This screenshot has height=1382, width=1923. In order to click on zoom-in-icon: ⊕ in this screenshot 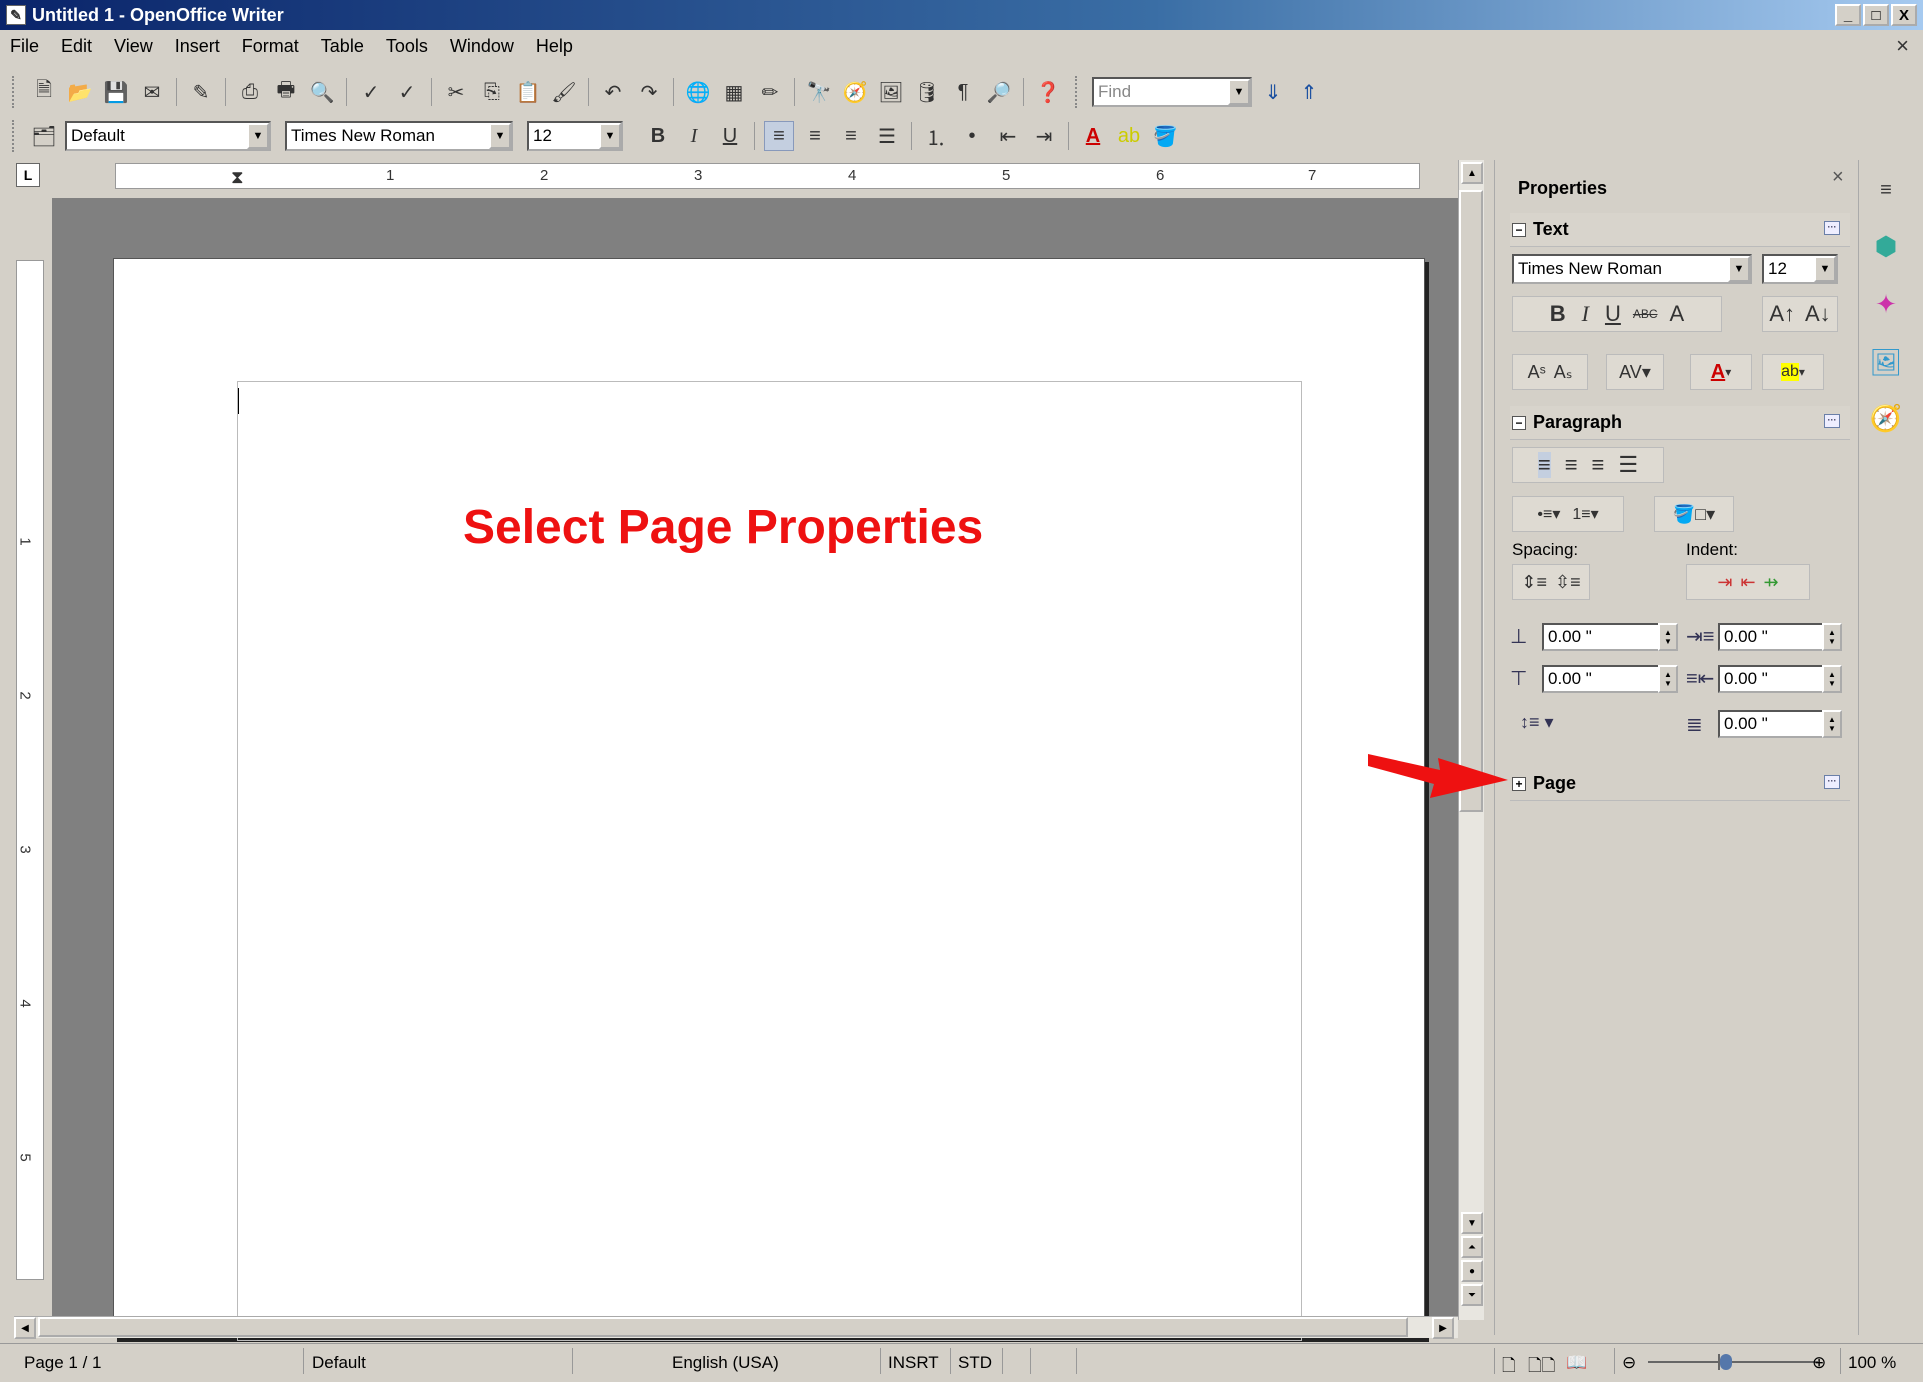, I will do `click(1819, 1363)`.